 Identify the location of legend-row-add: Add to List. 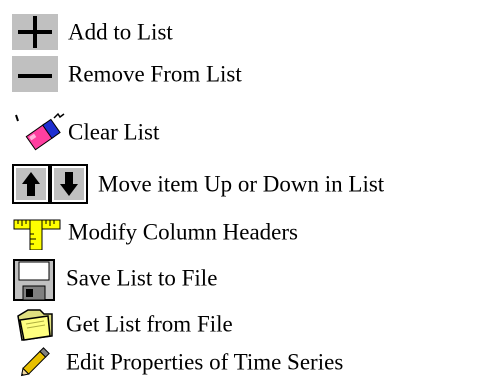
(243, 32).